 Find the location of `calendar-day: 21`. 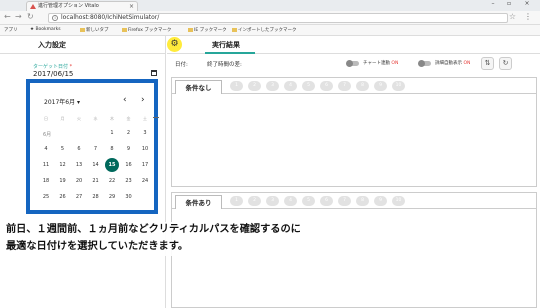

calendar-day: 21 is located at coordinates (96, 181).